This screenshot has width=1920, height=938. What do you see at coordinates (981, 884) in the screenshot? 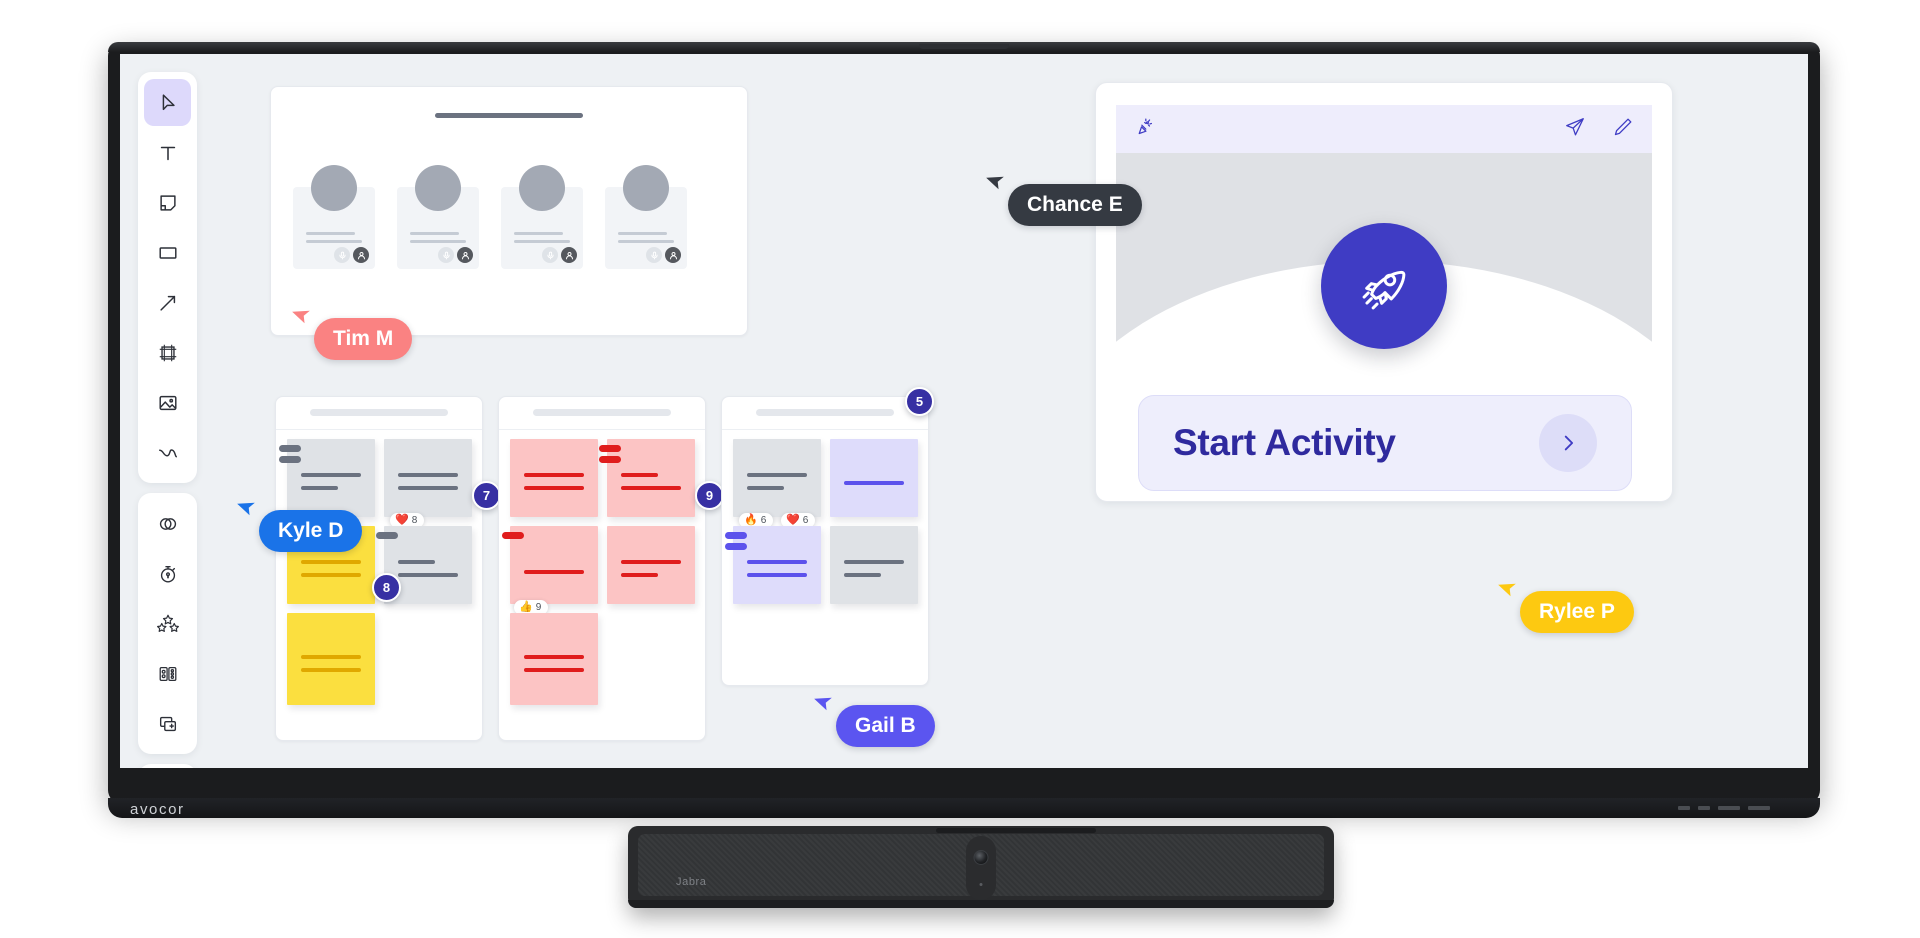
I see `status-led` at bounding box center [981, 884].